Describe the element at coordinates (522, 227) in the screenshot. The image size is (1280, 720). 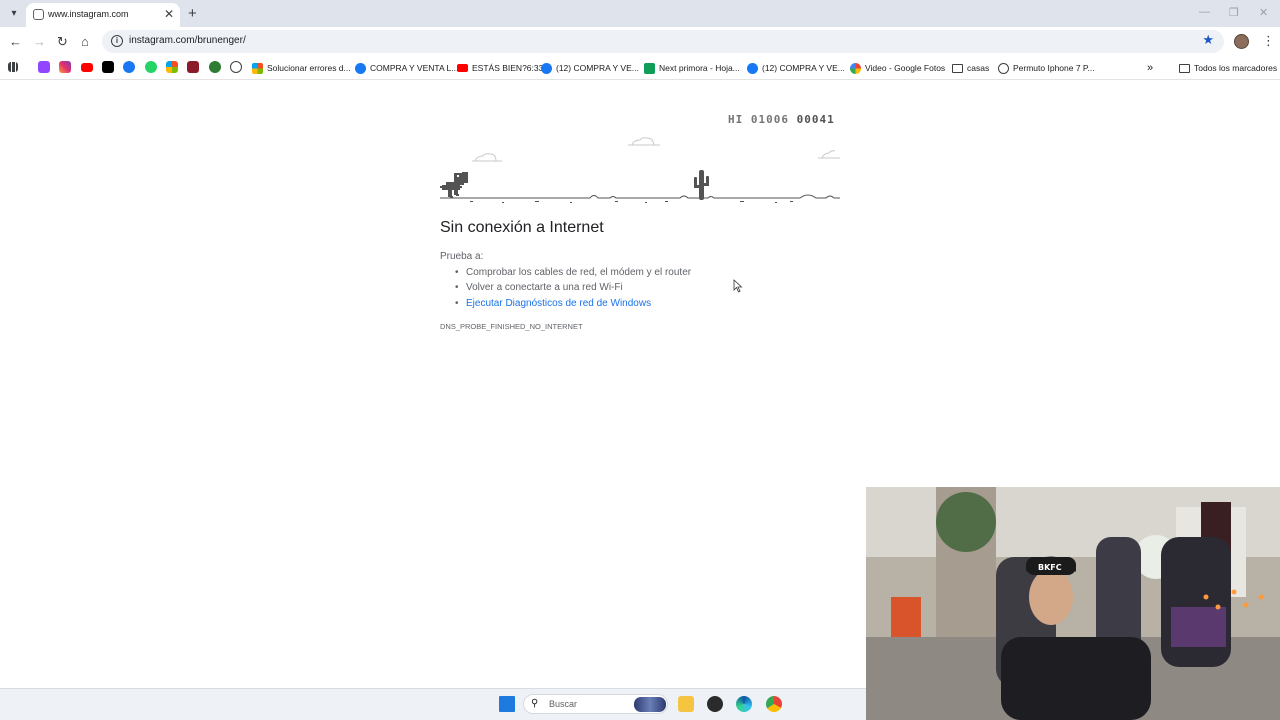
I see `page-title: Sin conexión a Internet` at that location.